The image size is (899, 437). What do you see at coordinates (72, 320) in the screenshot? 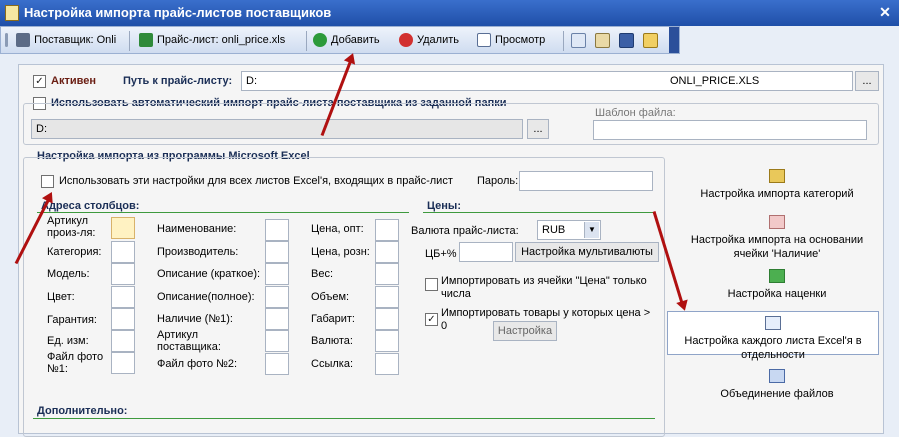
I see `column-label: Гарантия:` at bounding box center [72, 320].